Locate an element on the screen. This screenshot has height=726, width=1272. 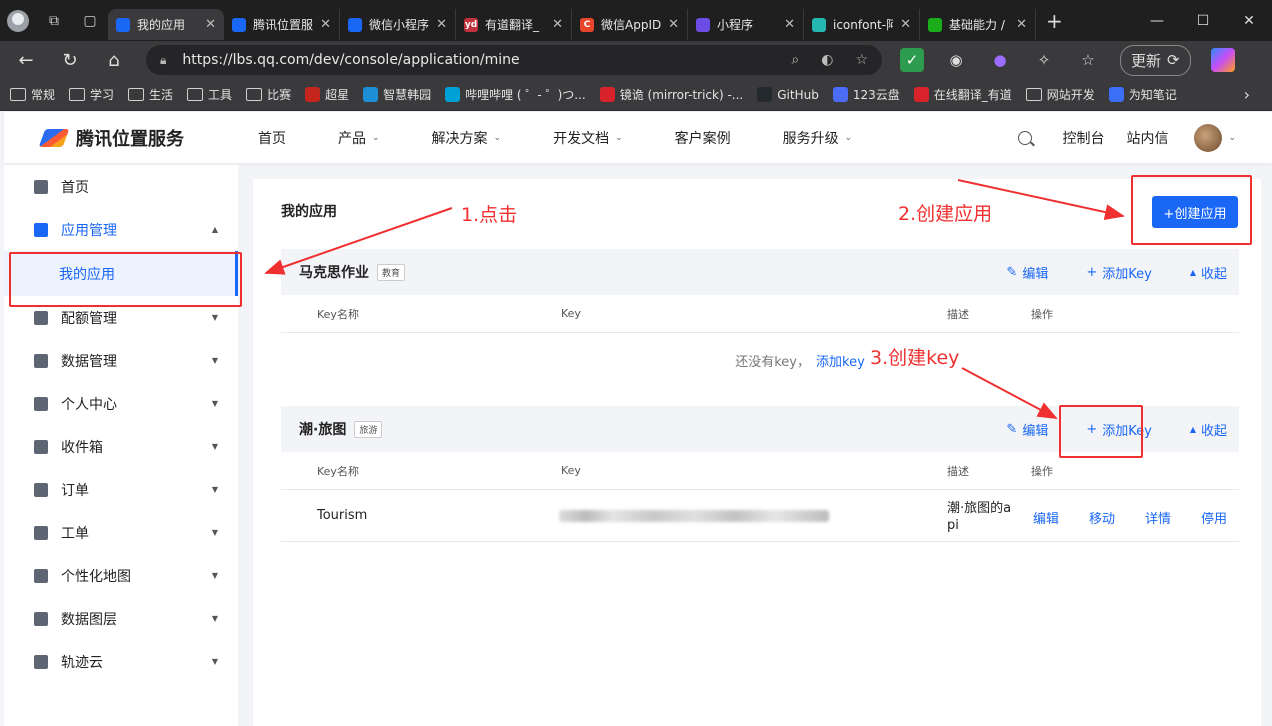
sidebar-item: 数据图层 ▼ is located at coordinates (121, 618).